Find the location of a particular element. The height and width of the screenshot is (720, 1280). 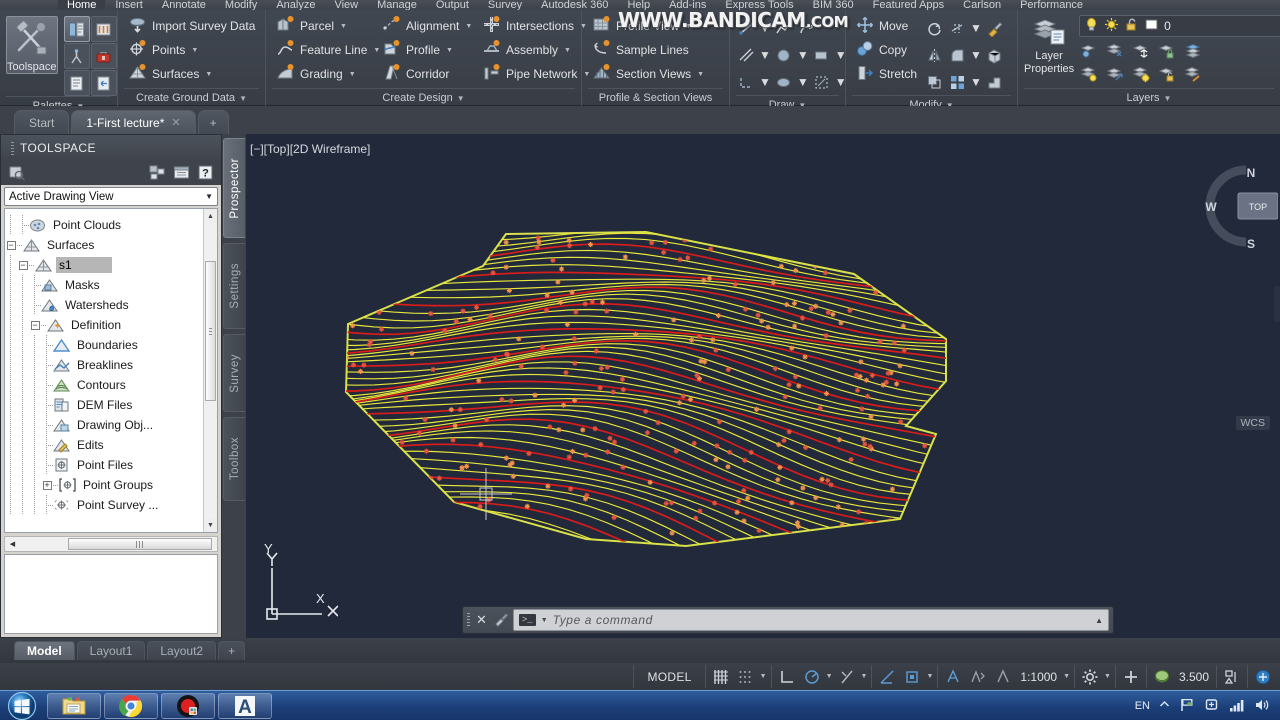

drawing-tab-start: Start is located at coordinates (42, 122).